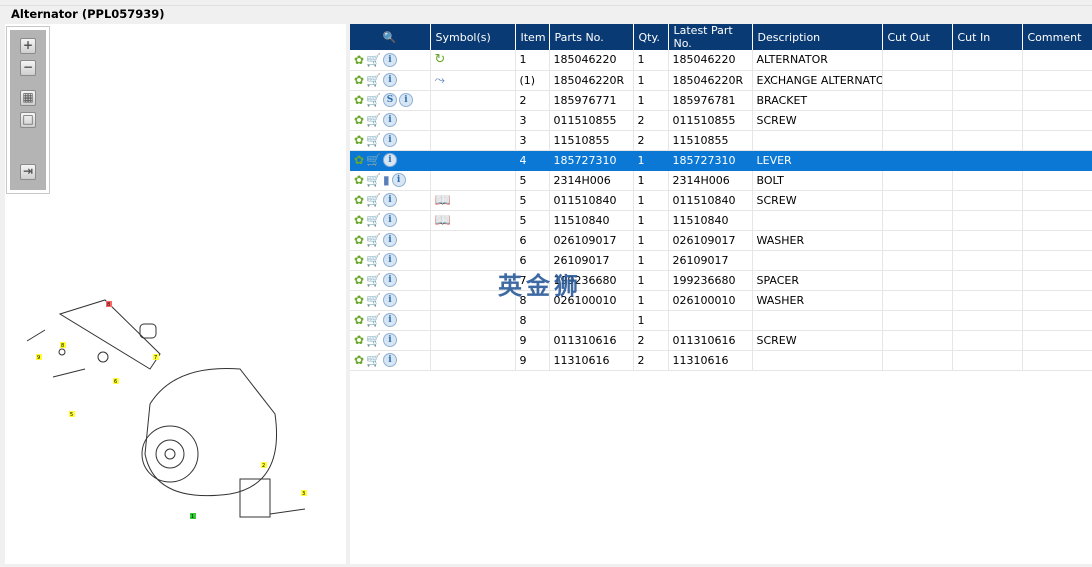 The width and height of the screenshot is (1092, 567). Describe the element at coordinates (721, 320) in the screenshot. I see `table-row: ✿ 🛒 i 8 1` at that location.